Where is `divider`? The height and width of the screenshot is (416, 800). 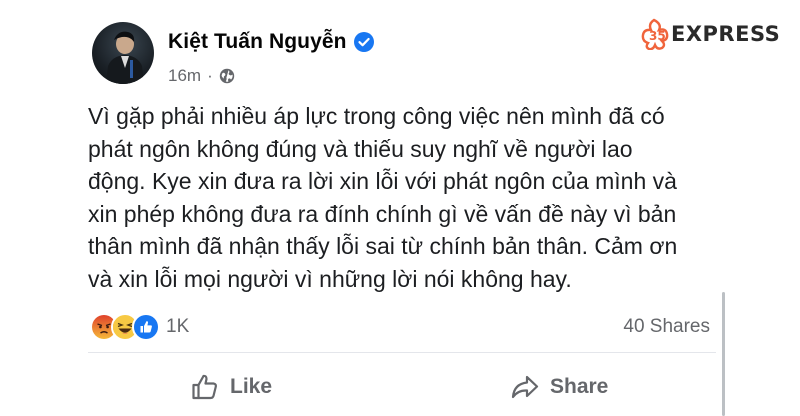 divider is located at coordinates (402, 352).